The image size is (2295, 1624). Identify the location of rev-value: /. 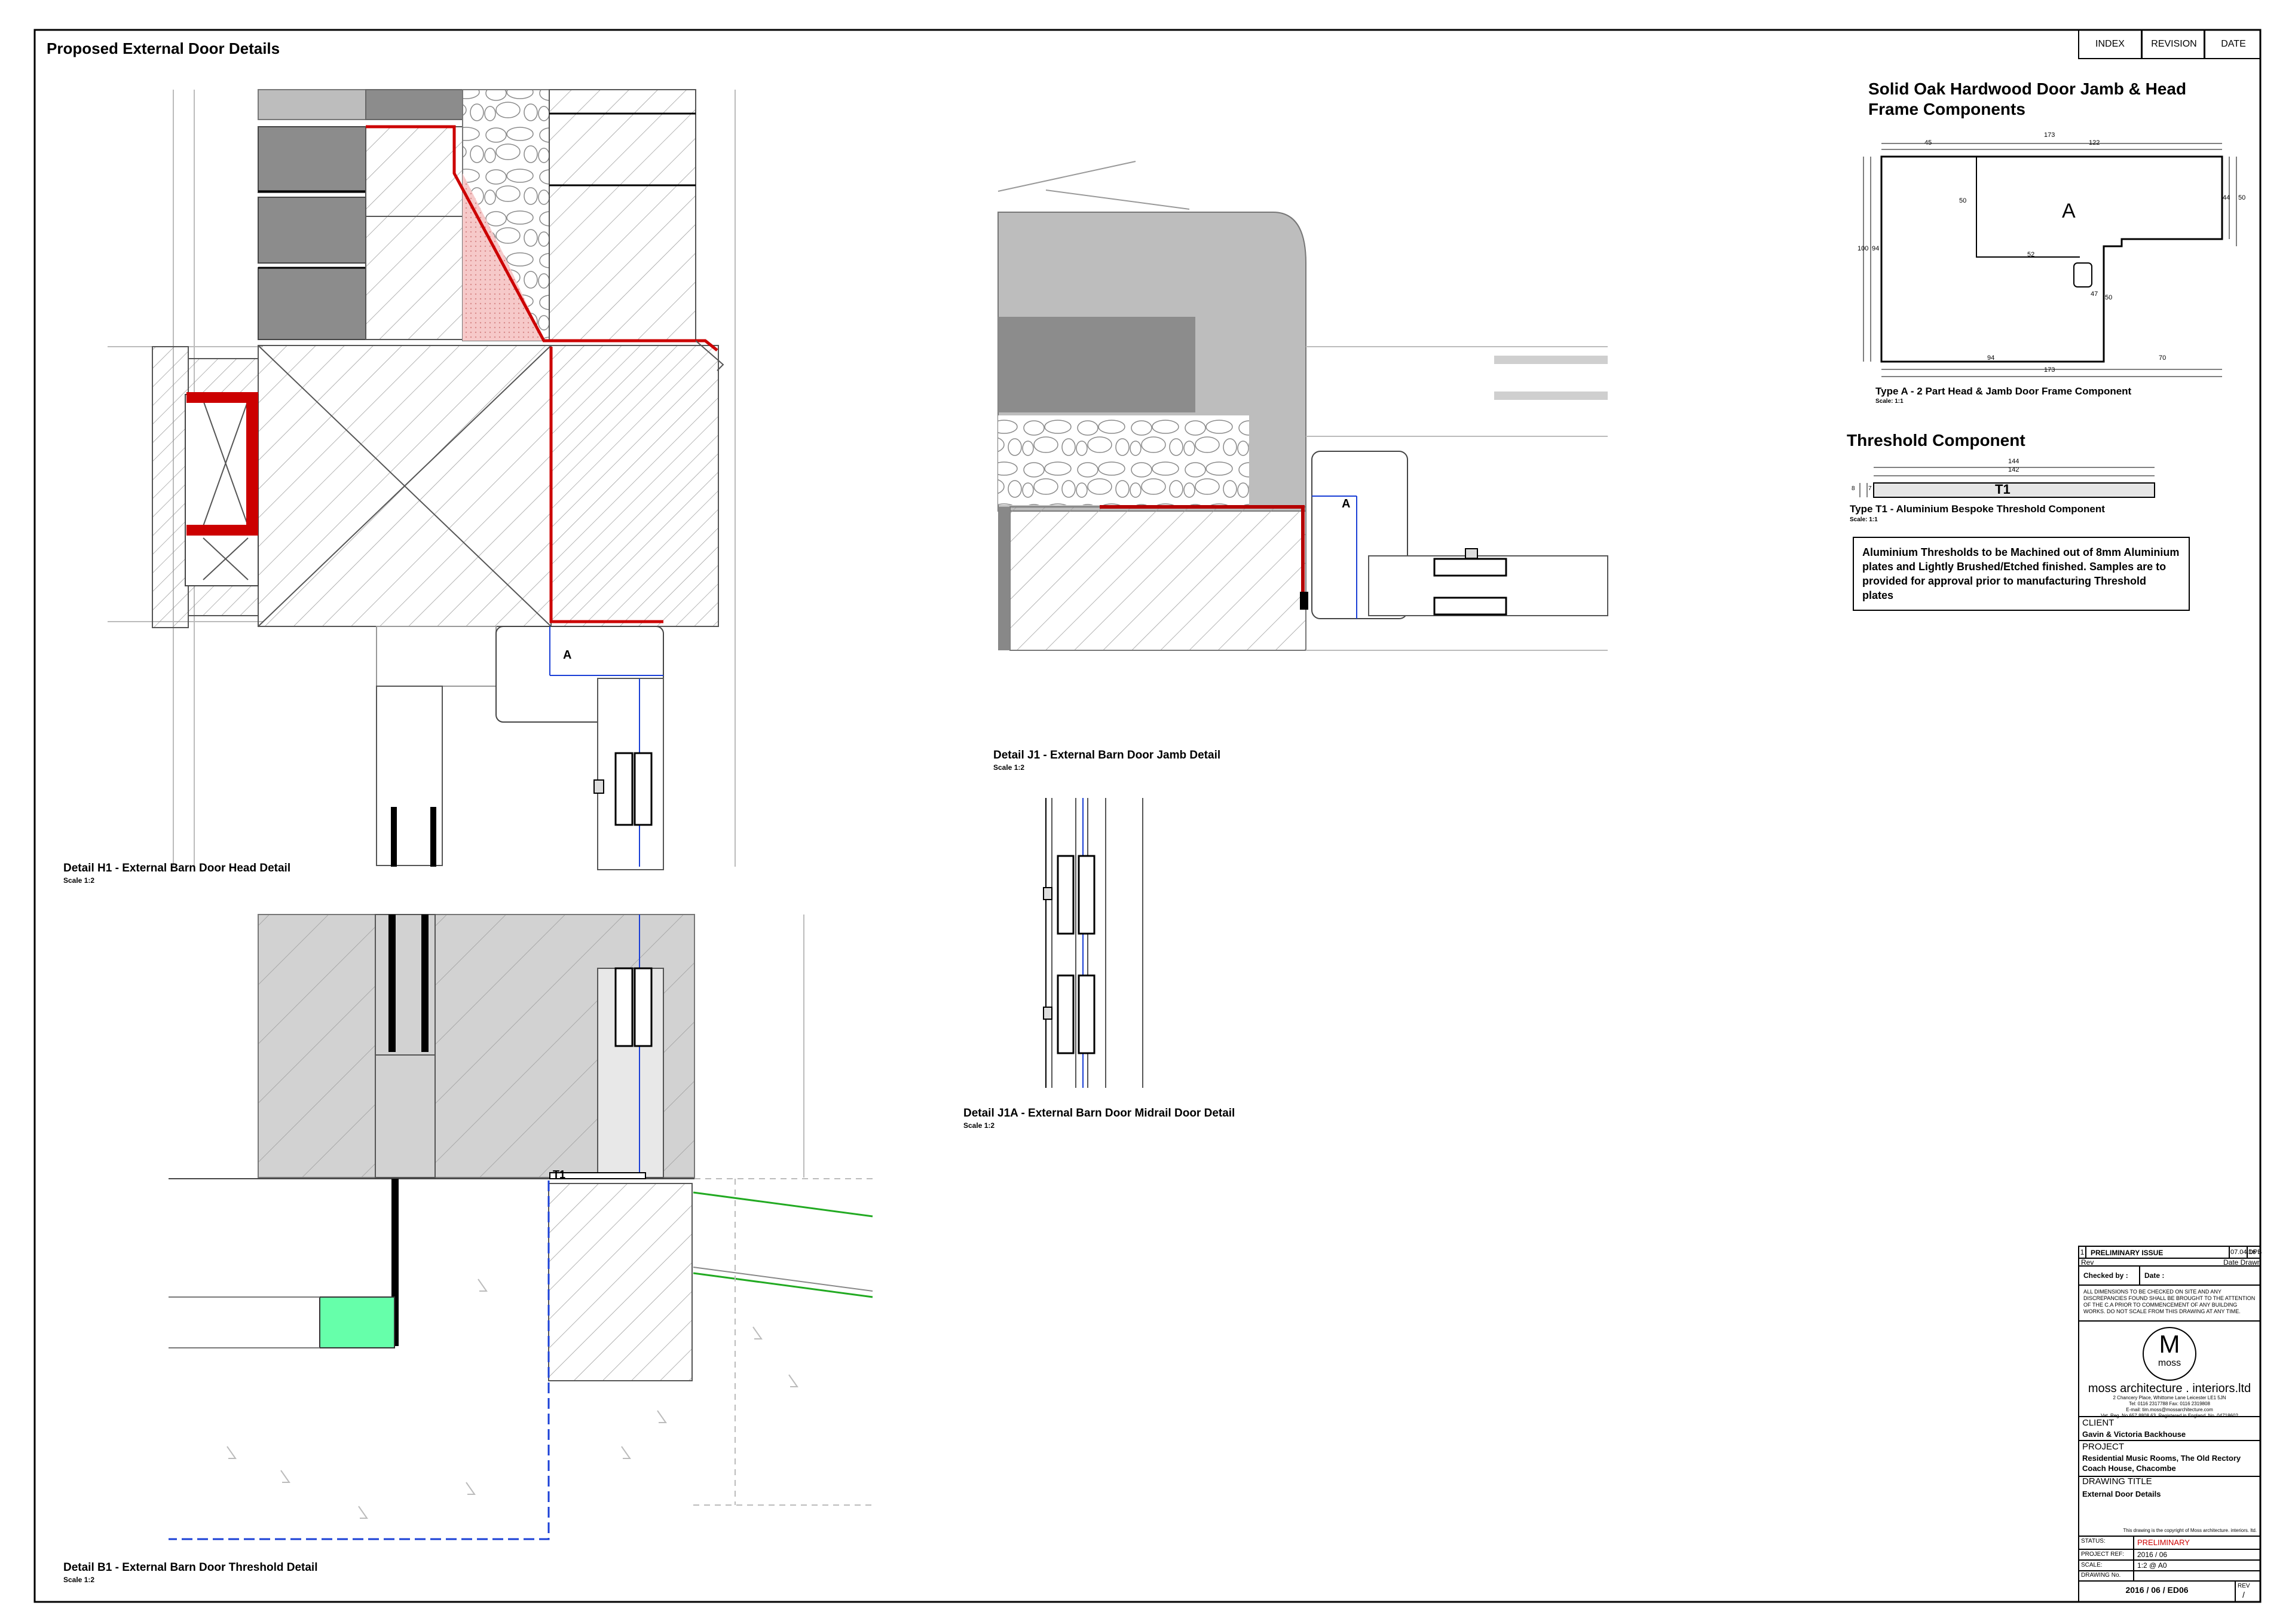
(2243, 1594).